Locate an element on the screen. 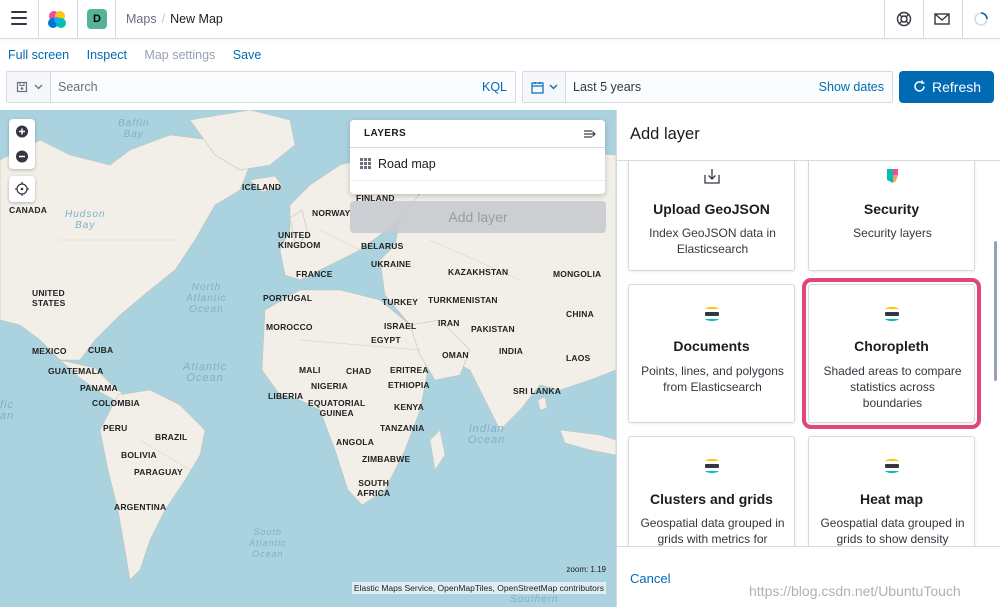 Image resolution: width=1000 pixels, height=607 pixels. layer-name: Road map is located at coordinates (407, 164).